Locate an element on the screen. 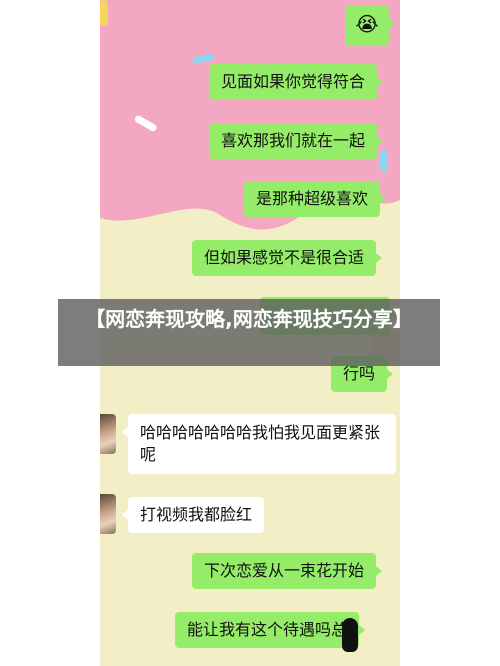 The width and height of the screenshot is (500, 666). message-bubble-received: 打视频我都脸红 is located at coordinates (193, 515).